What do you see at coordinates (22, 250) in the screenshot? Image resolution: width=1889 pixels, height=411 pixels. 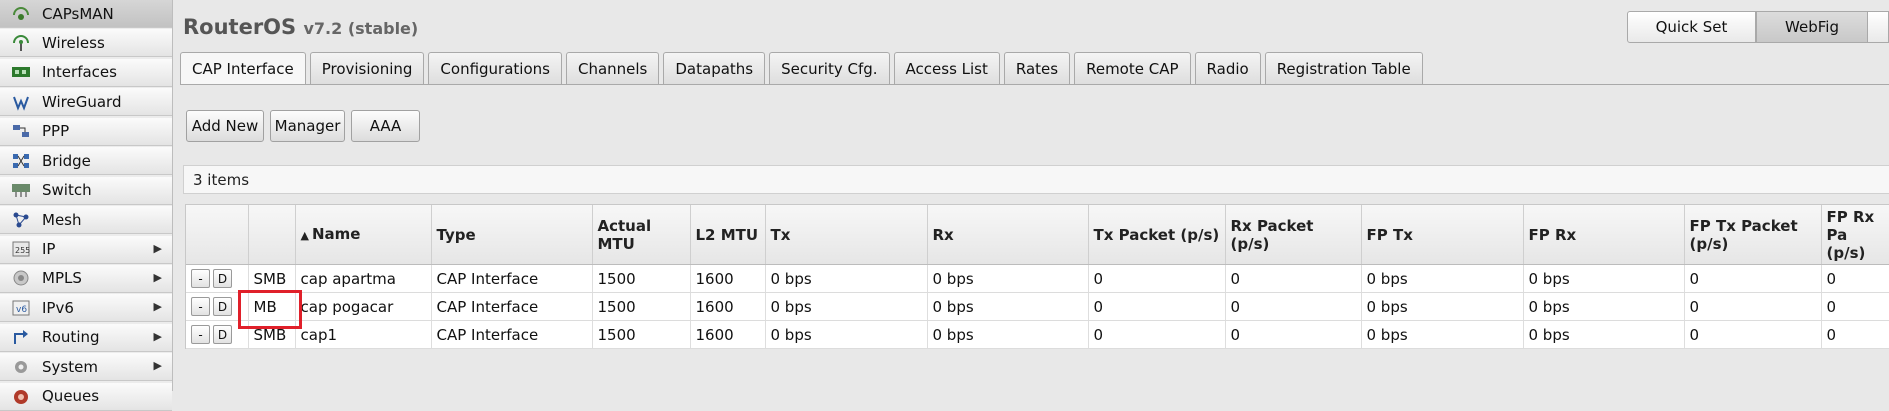 I see `svg-text: 255` at bounding box center [22, 250].